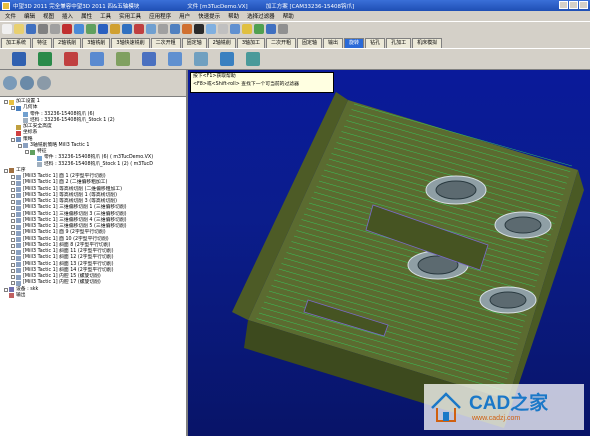 The width and height of the screenshot is (590, 436). Describe the element at coordinates (93, 296) in the screenshot. I see `tree-node: 输出` at that location.